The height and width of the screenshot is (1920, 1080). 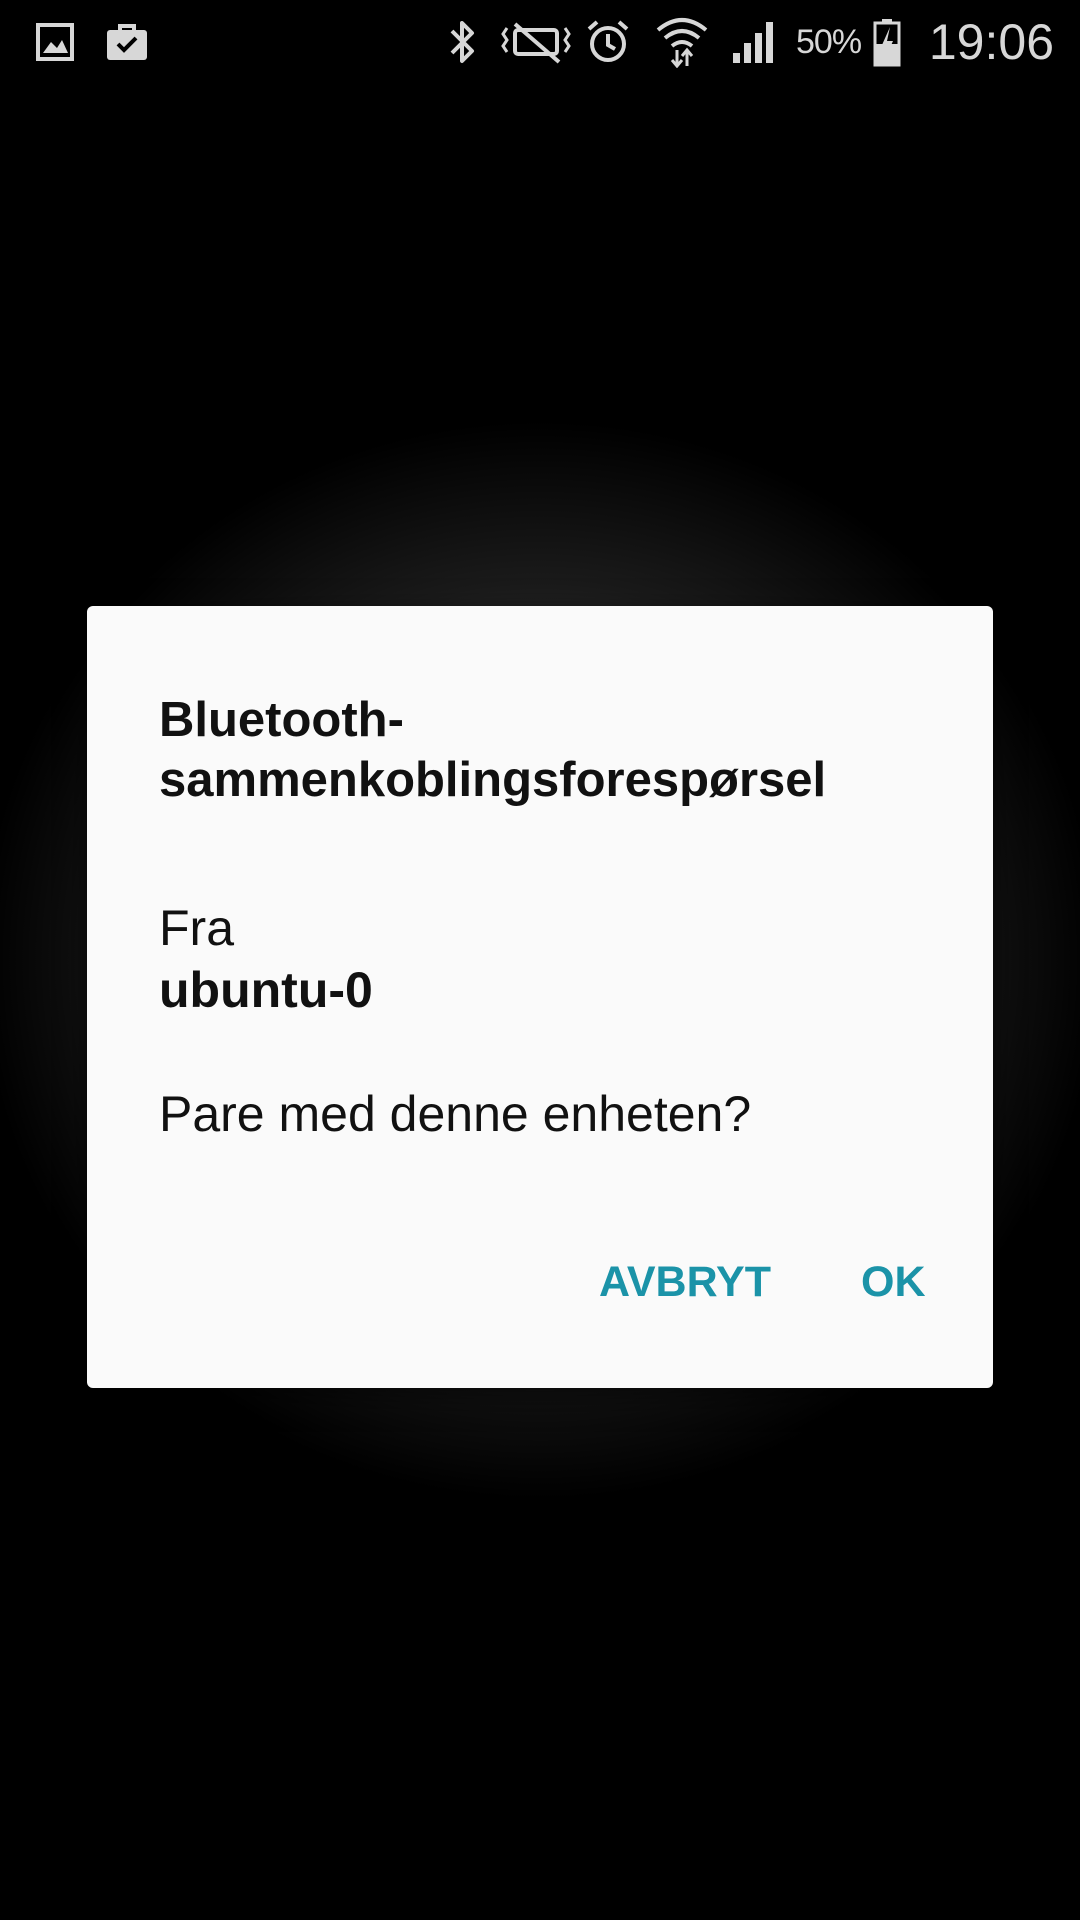 What do you see at coordinates (127, 42) in the screenshot?
I see `briefcase-check-icon` at bounding box center [127, 42].